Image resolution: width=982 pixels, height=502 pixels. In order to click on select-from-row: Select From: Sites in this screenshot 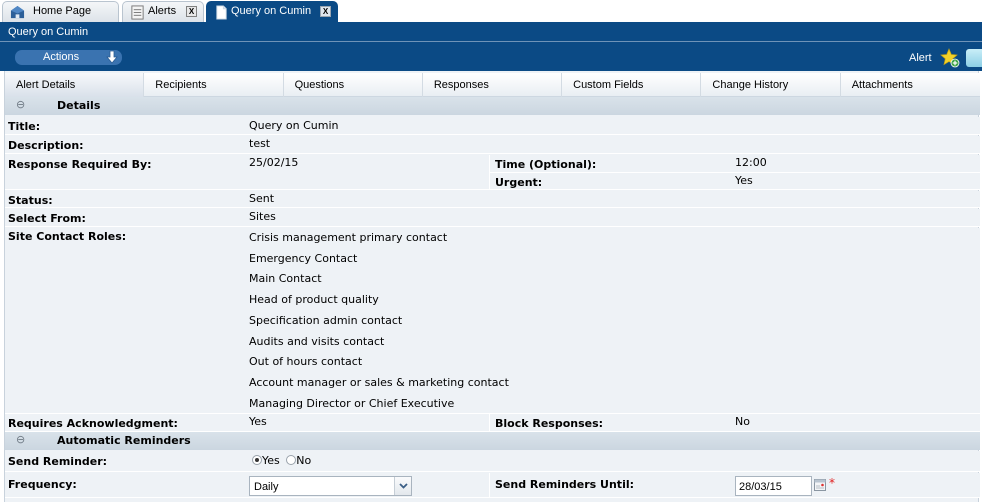, I will do `click(492, 218)`.